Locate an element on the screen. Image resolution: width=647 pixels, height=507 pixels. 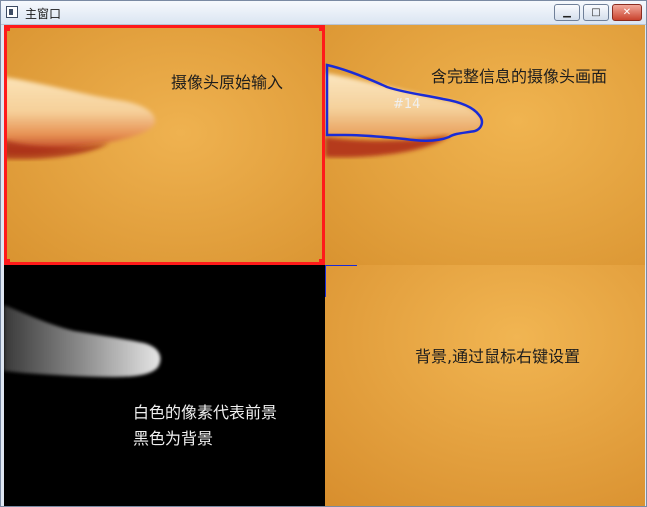
foreground-label-line1: 白色的像素代表前景 is located at coordinates (205, 412).